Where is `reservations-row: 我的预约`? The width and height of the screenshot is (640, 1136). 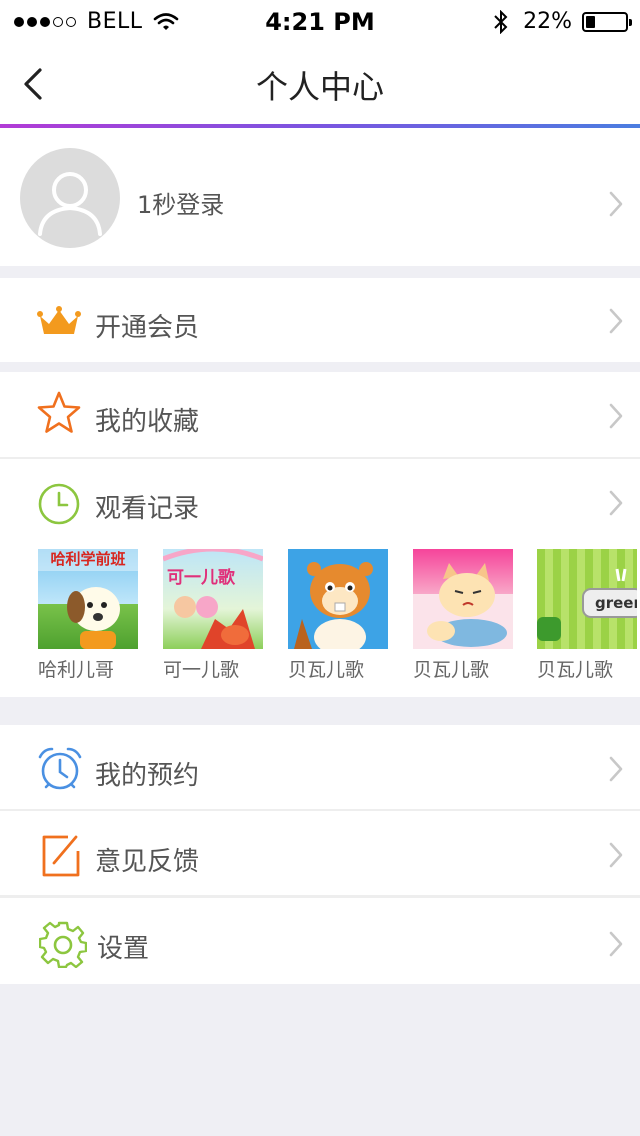 reservations-row: 我的预约 is located at coordinates (320, 767).